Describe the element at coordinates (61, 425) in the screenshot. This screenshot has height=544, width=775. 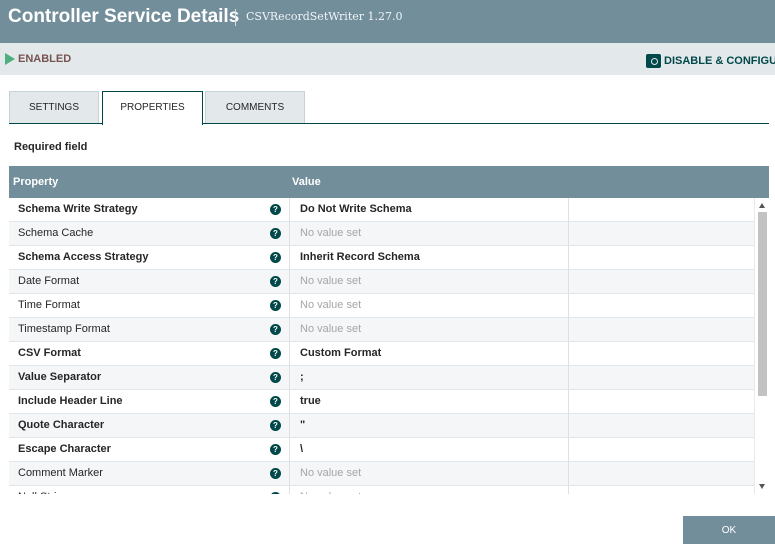
I see `property-name: Quote Character` at that location.